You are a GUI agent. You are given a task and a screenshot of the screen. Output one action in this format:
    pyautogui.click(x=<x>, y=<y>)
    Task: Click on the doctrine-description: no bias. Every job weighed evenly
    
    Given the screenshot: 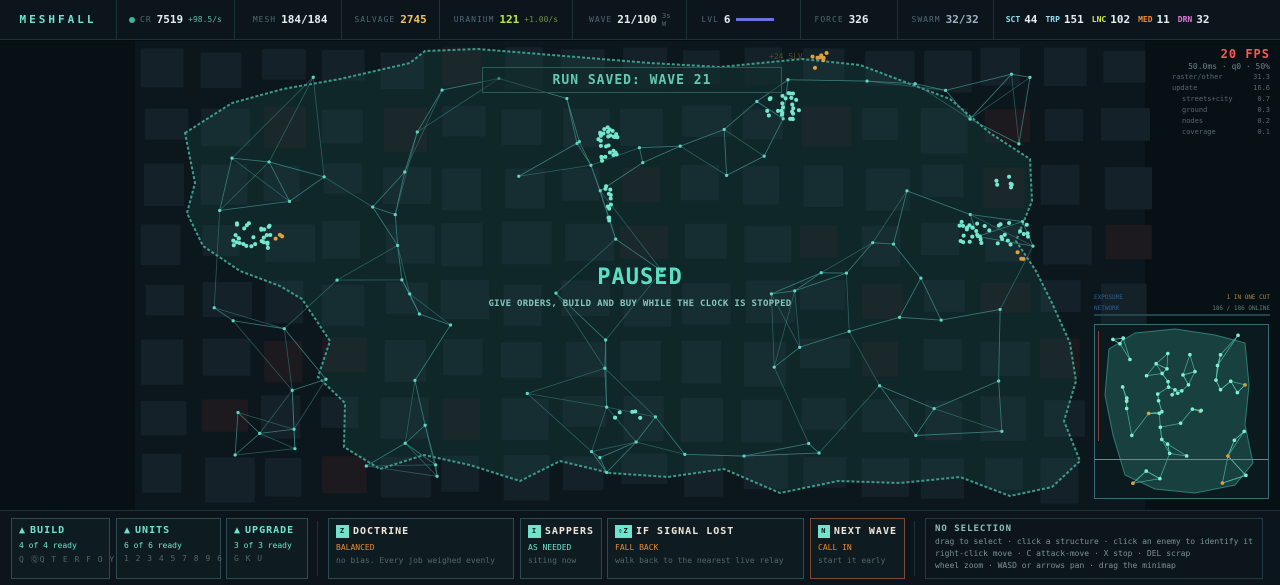 What is the action you would take?
    pyautogui.click(x=415, y=560)
    